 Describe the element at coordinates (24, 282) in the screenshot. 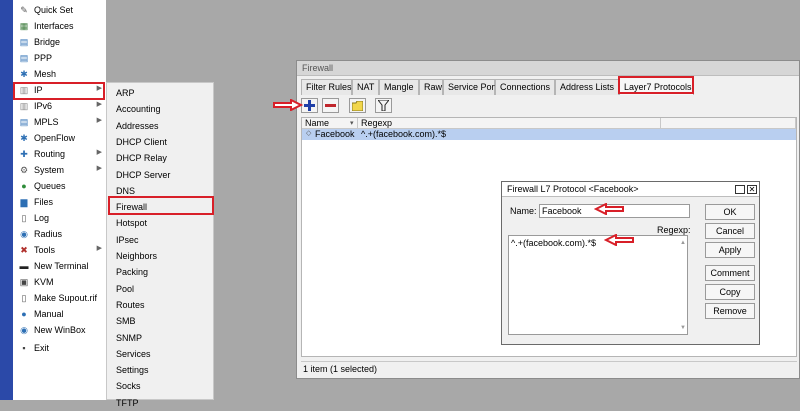

I see `kvm-icon: ▣` at that location.